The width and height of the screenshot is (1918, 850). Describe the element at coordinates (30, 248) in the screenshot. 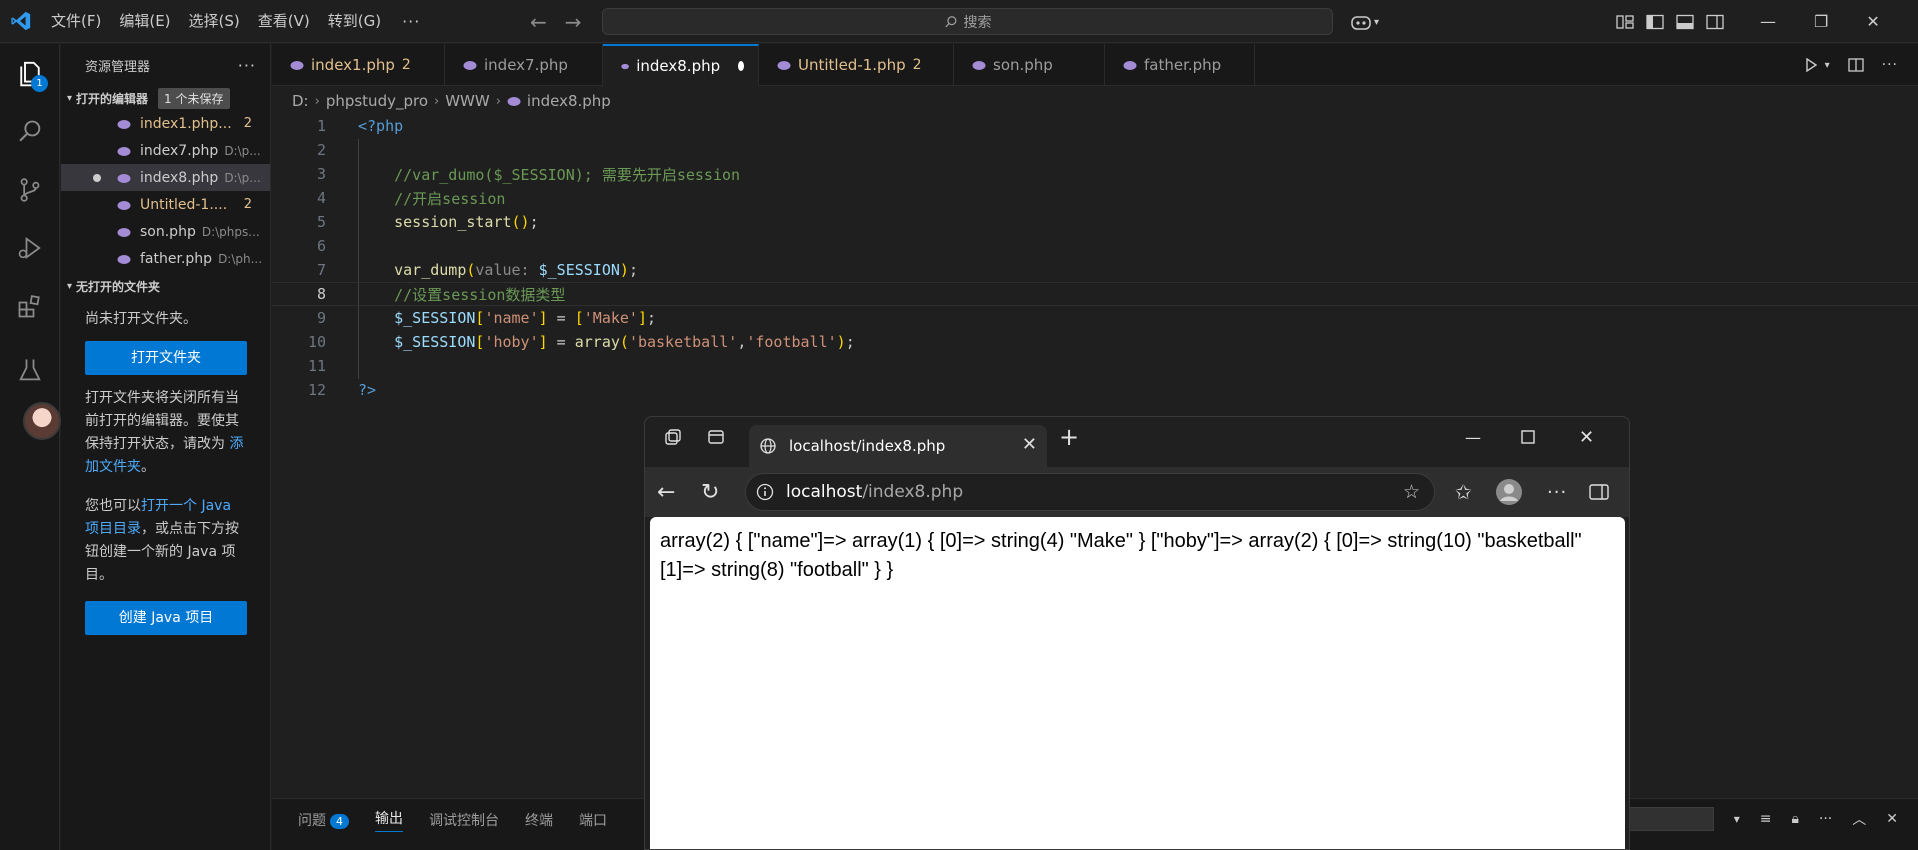

I see `run-debug-icon` at that location.